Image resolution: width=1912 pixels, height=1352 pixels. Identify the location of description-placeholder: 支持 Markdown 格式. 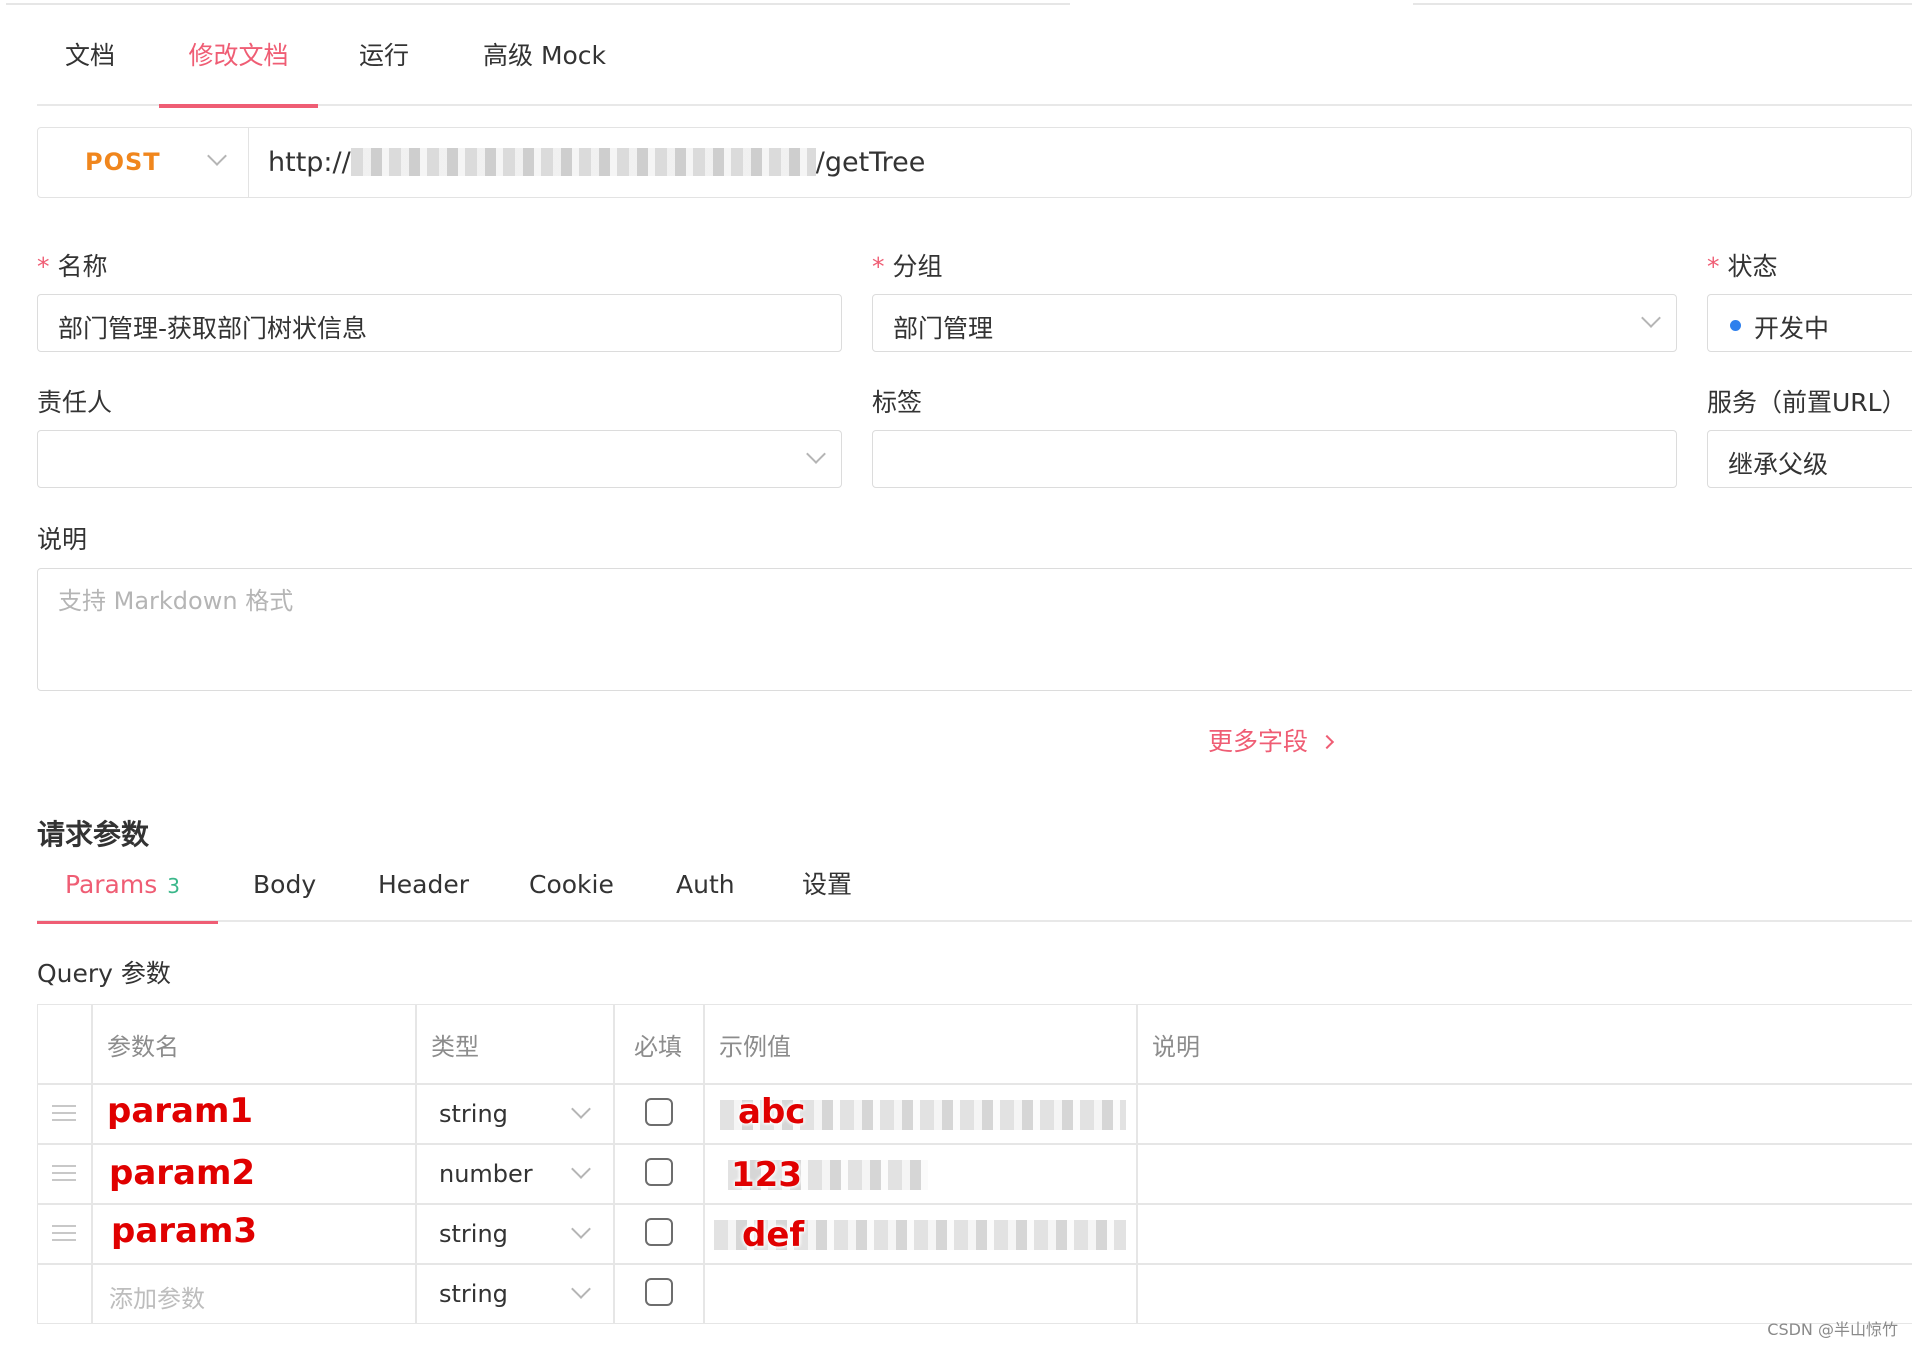
(176, 601).